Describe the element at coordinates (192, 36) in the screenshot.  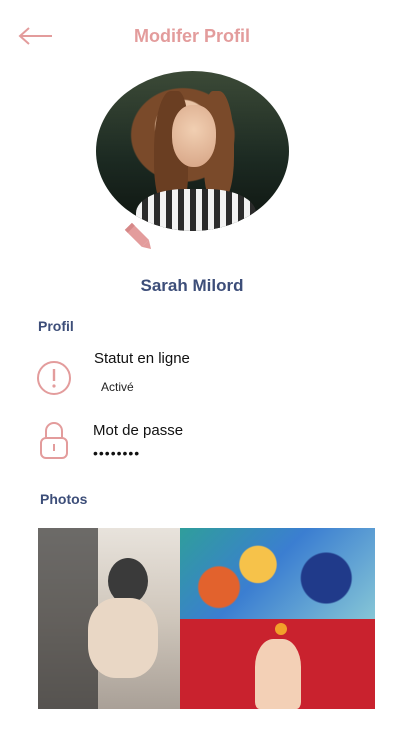
I see `page-title: Modifer Profil` at that location.